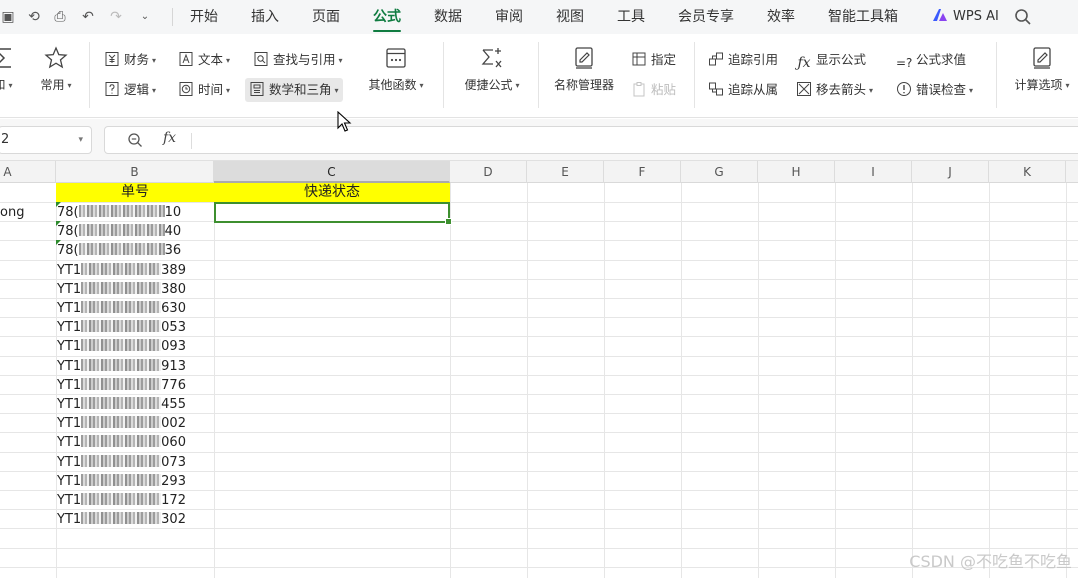 The width and height of the screenshot is (1078, 578). Describe the element at coordinates (46, 140) in the screenshot. I see `name-box: 2 ▾` at that location.